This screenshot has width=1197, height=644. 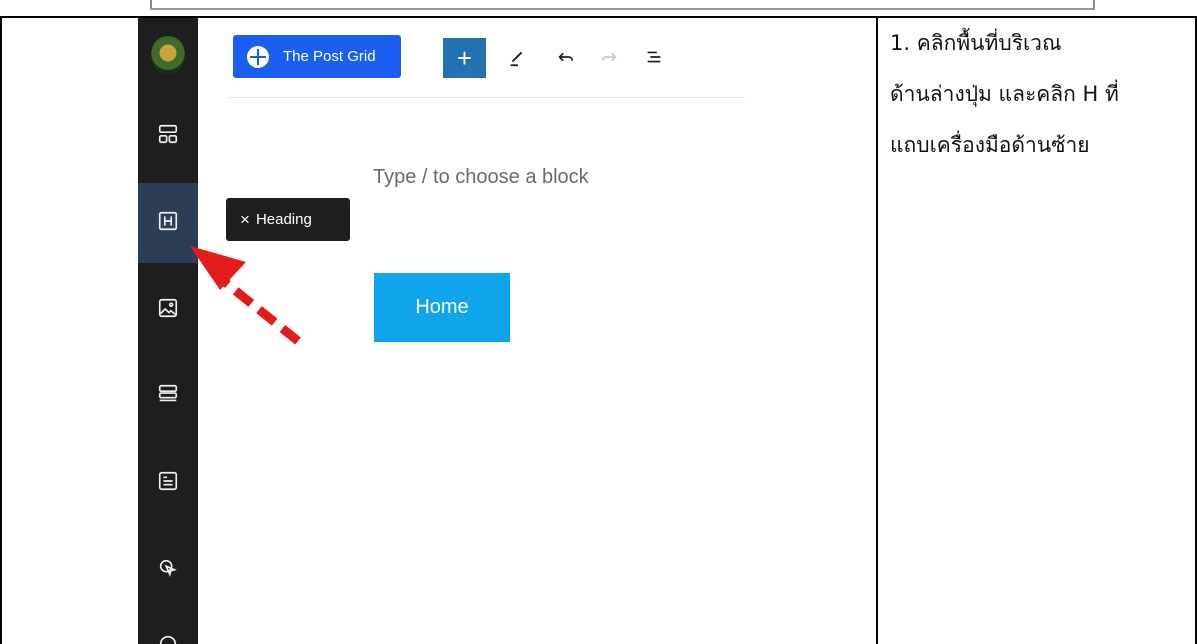 I want to click on heading-tooltip: × Heading, so click(x=288, y=219).